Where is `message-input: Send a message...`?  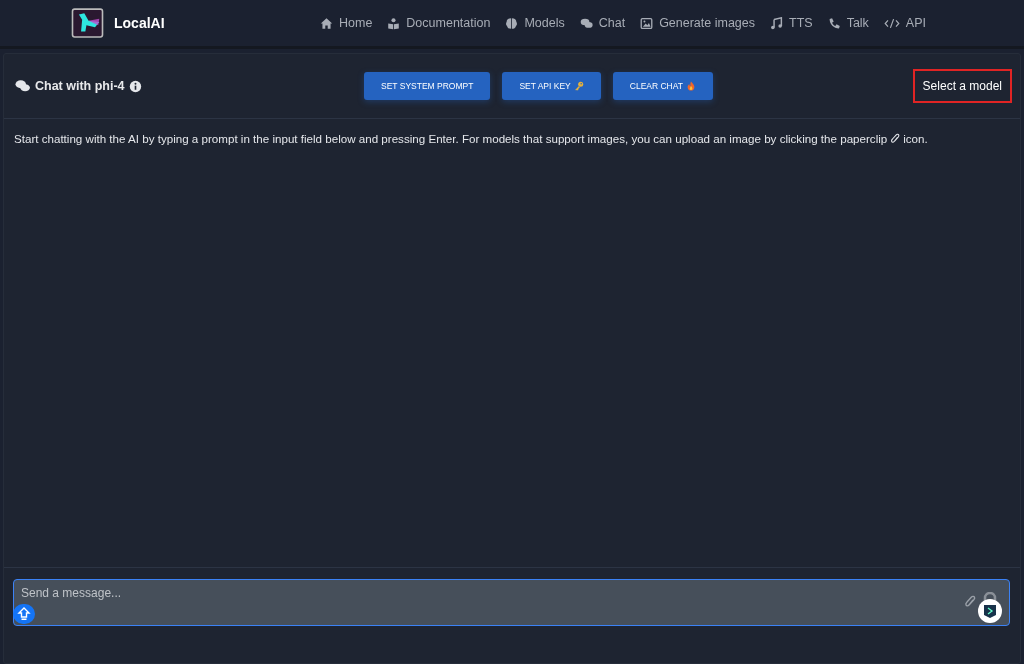
message-input: Send a message... is located at coordinates (511, 602).